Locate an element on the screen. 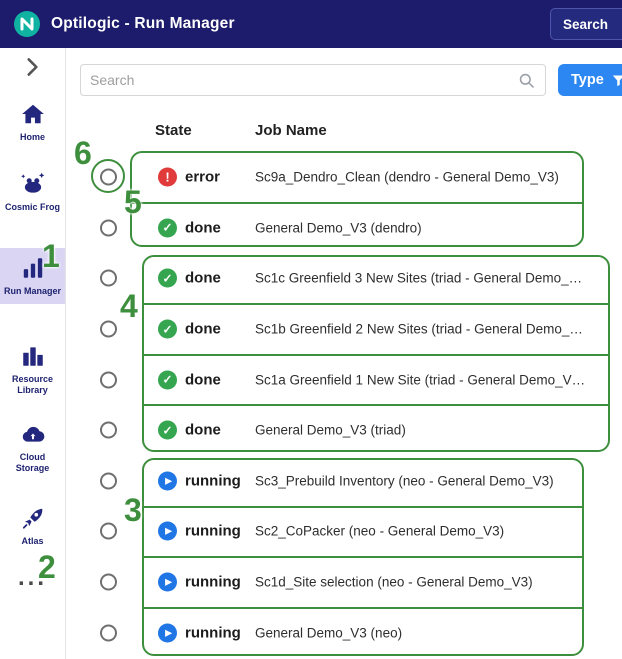 The height and width of the screenshot is (659, 622). sidebar-expand-button is located at coordinates (32, 67).